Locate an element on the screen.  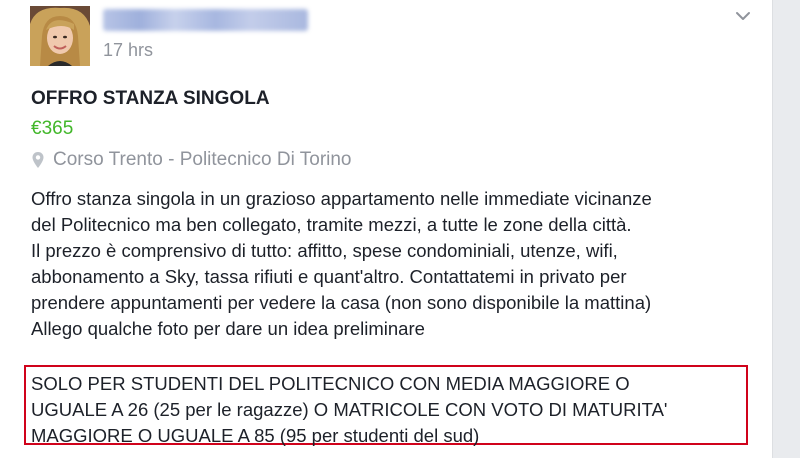
page-background-edge is located at coordinates (786, 229).